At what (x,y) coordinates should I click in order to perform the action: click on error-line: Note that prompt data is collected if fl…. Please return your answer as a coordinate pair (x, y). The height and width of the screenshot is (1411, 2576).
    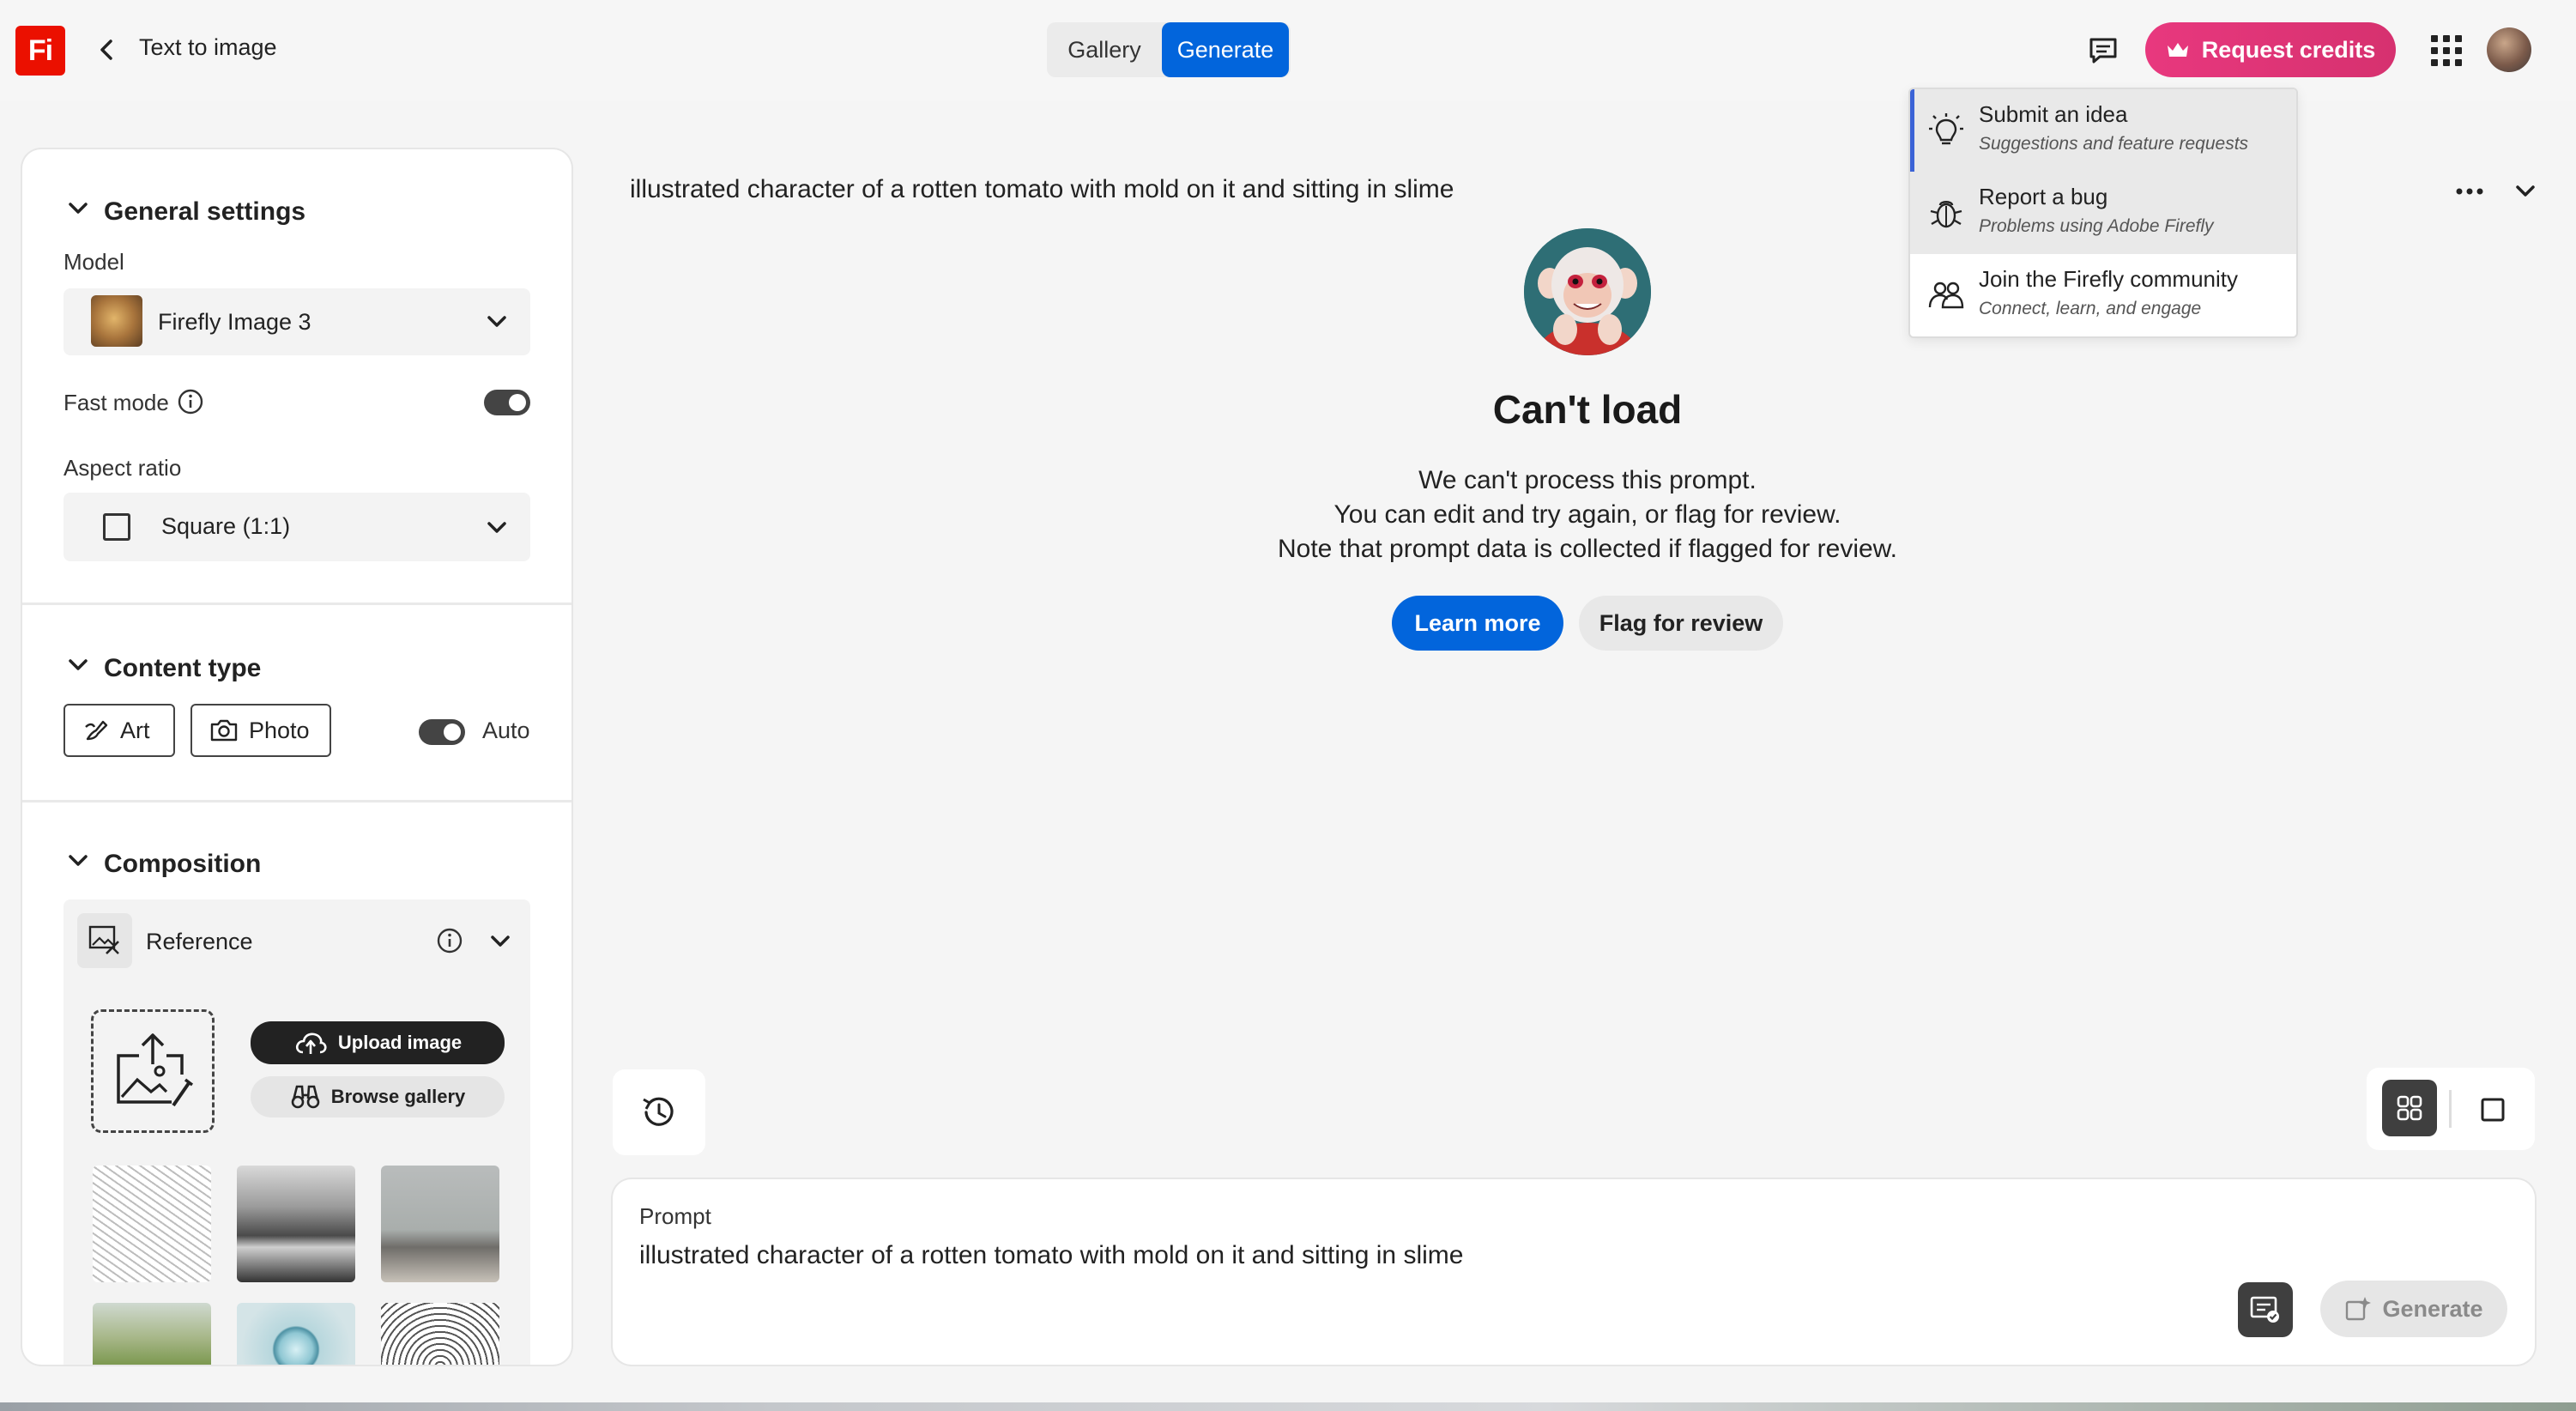
    Looking at the image, I should click on (1587, 549).